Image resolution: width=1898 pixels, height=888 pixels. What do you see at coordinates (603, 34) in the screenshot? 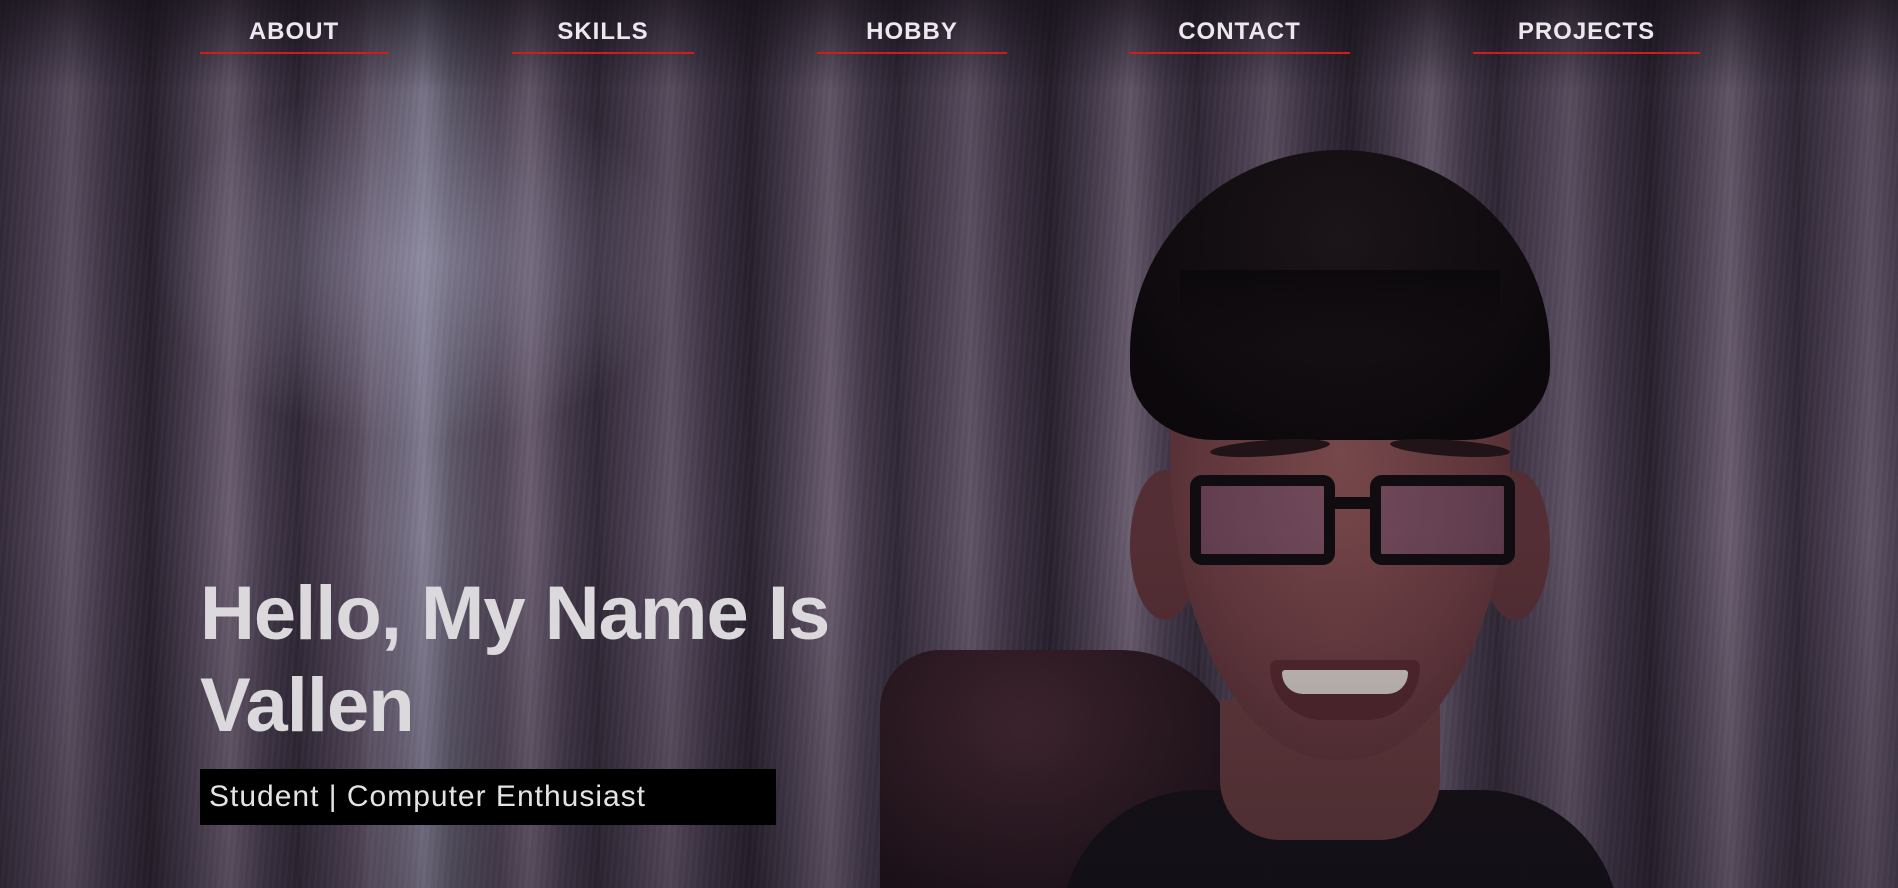
I see `nav-link-skills: SKILLS` at bounding box center [603, 34].